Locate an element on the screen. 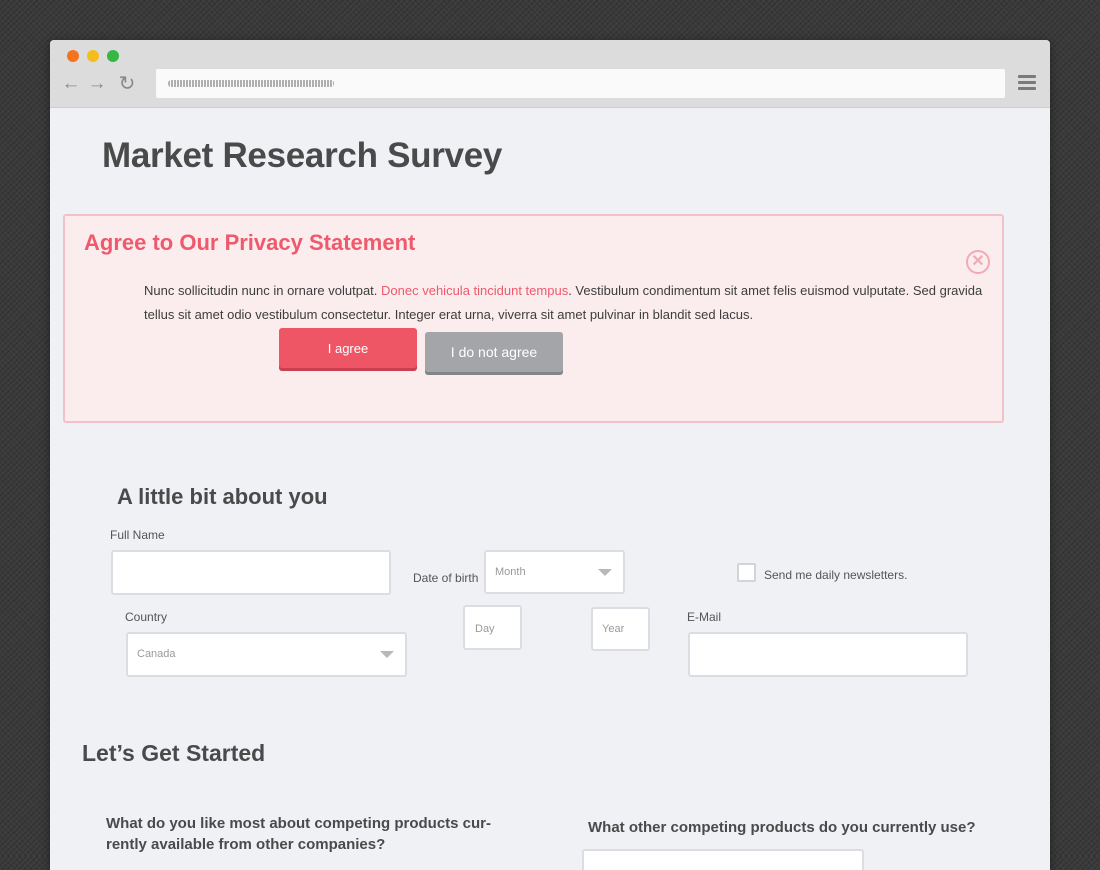 This screenshot has height=870, width=1100. maximize-window-button is located at coordinates (113, 56).